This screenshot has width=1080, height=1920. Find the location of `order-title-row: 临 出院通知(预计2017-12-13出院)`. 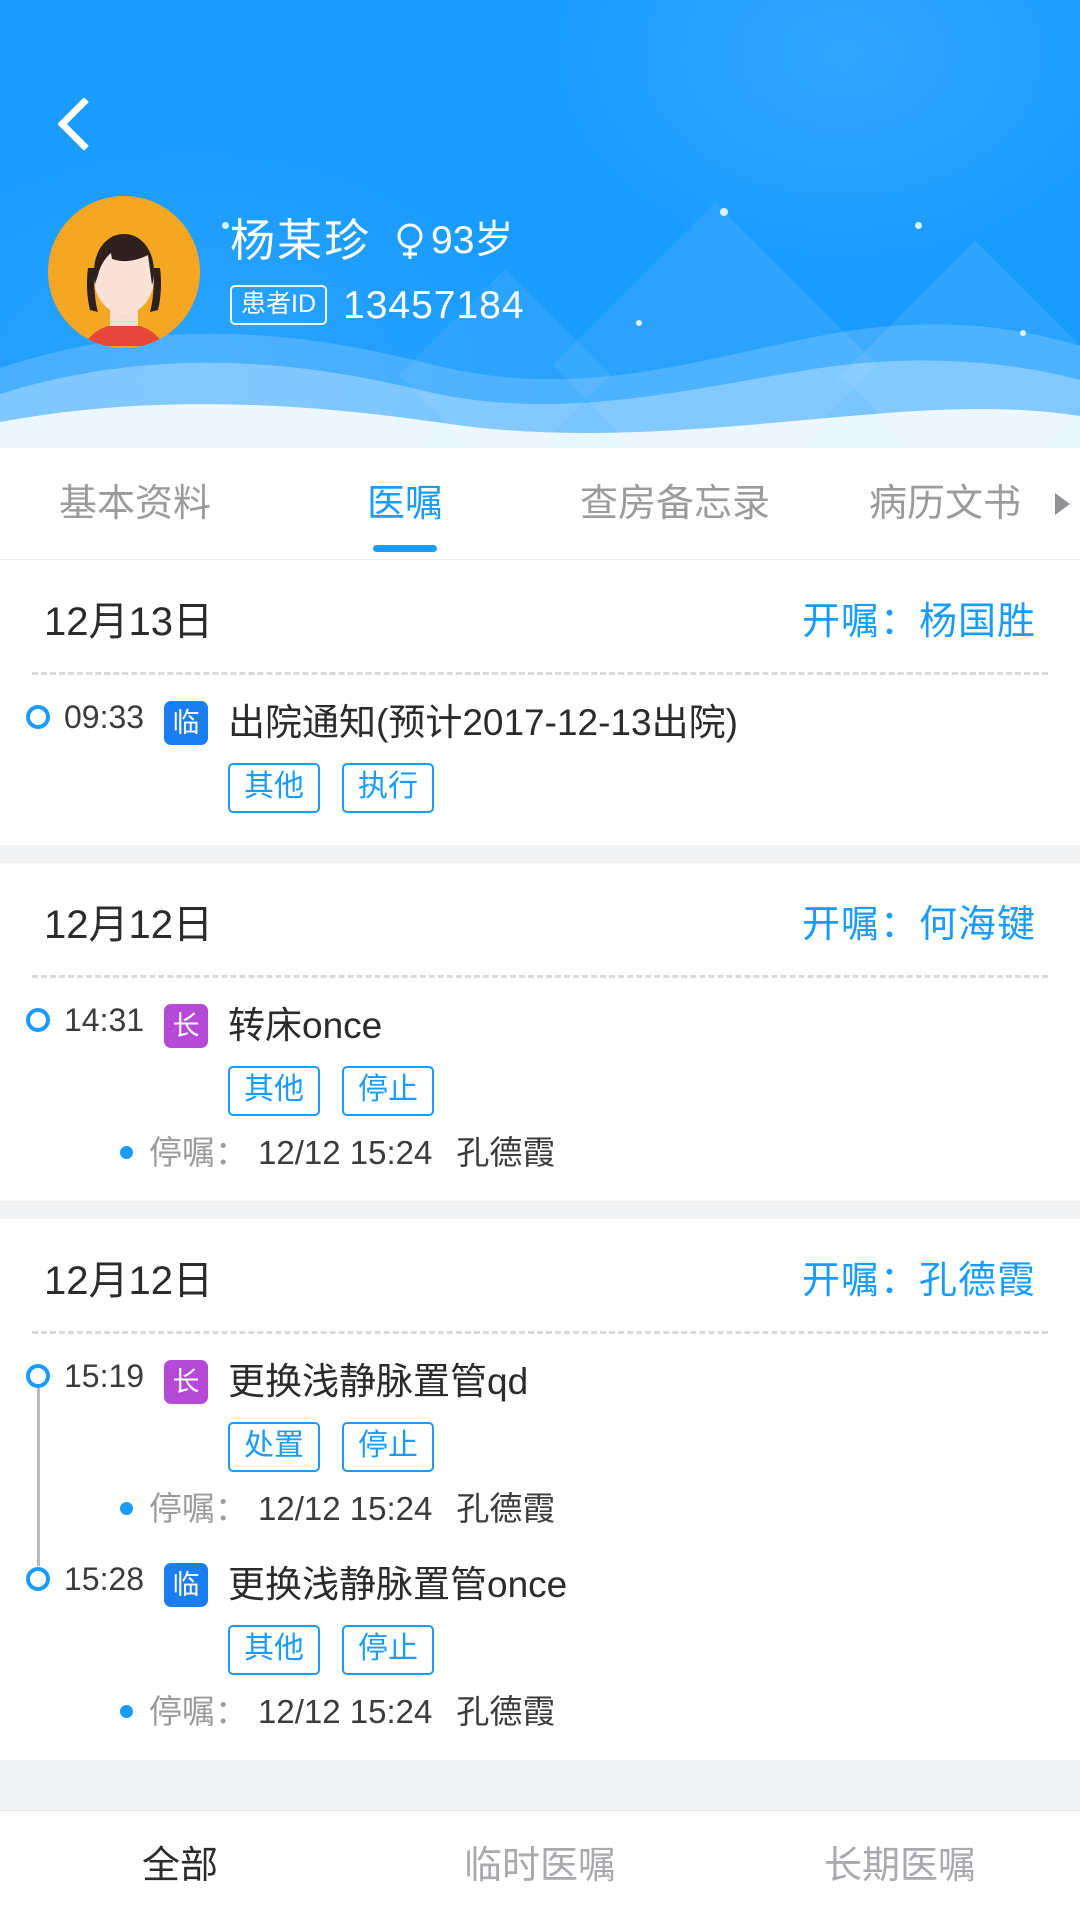

order-title-row: 临 出院通知(预计2017-12-13出院) is located at coordinates (622, 723).